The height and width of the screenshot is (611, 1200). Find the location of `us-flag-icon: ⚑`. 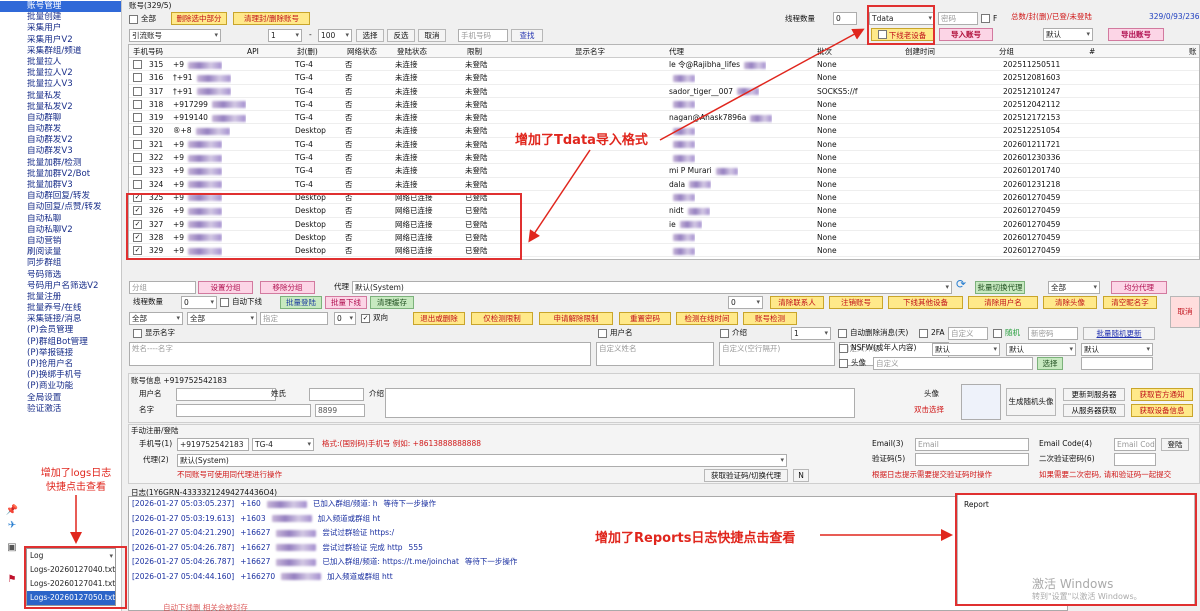

us-flag-icon: ⚑ is located at coordinates (12, 581).